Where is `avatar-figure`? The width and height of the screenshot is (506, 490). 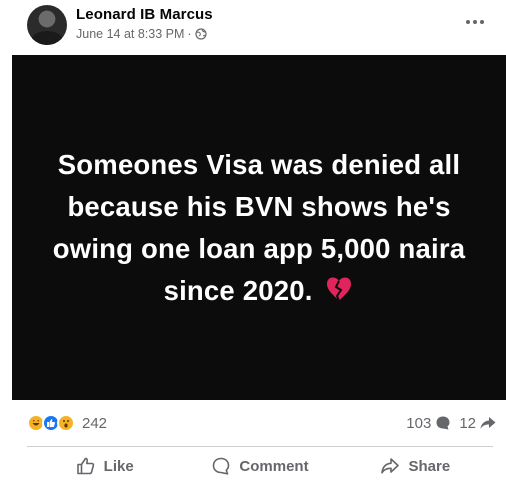
avatar-figure is located at coordinates (47, 38).